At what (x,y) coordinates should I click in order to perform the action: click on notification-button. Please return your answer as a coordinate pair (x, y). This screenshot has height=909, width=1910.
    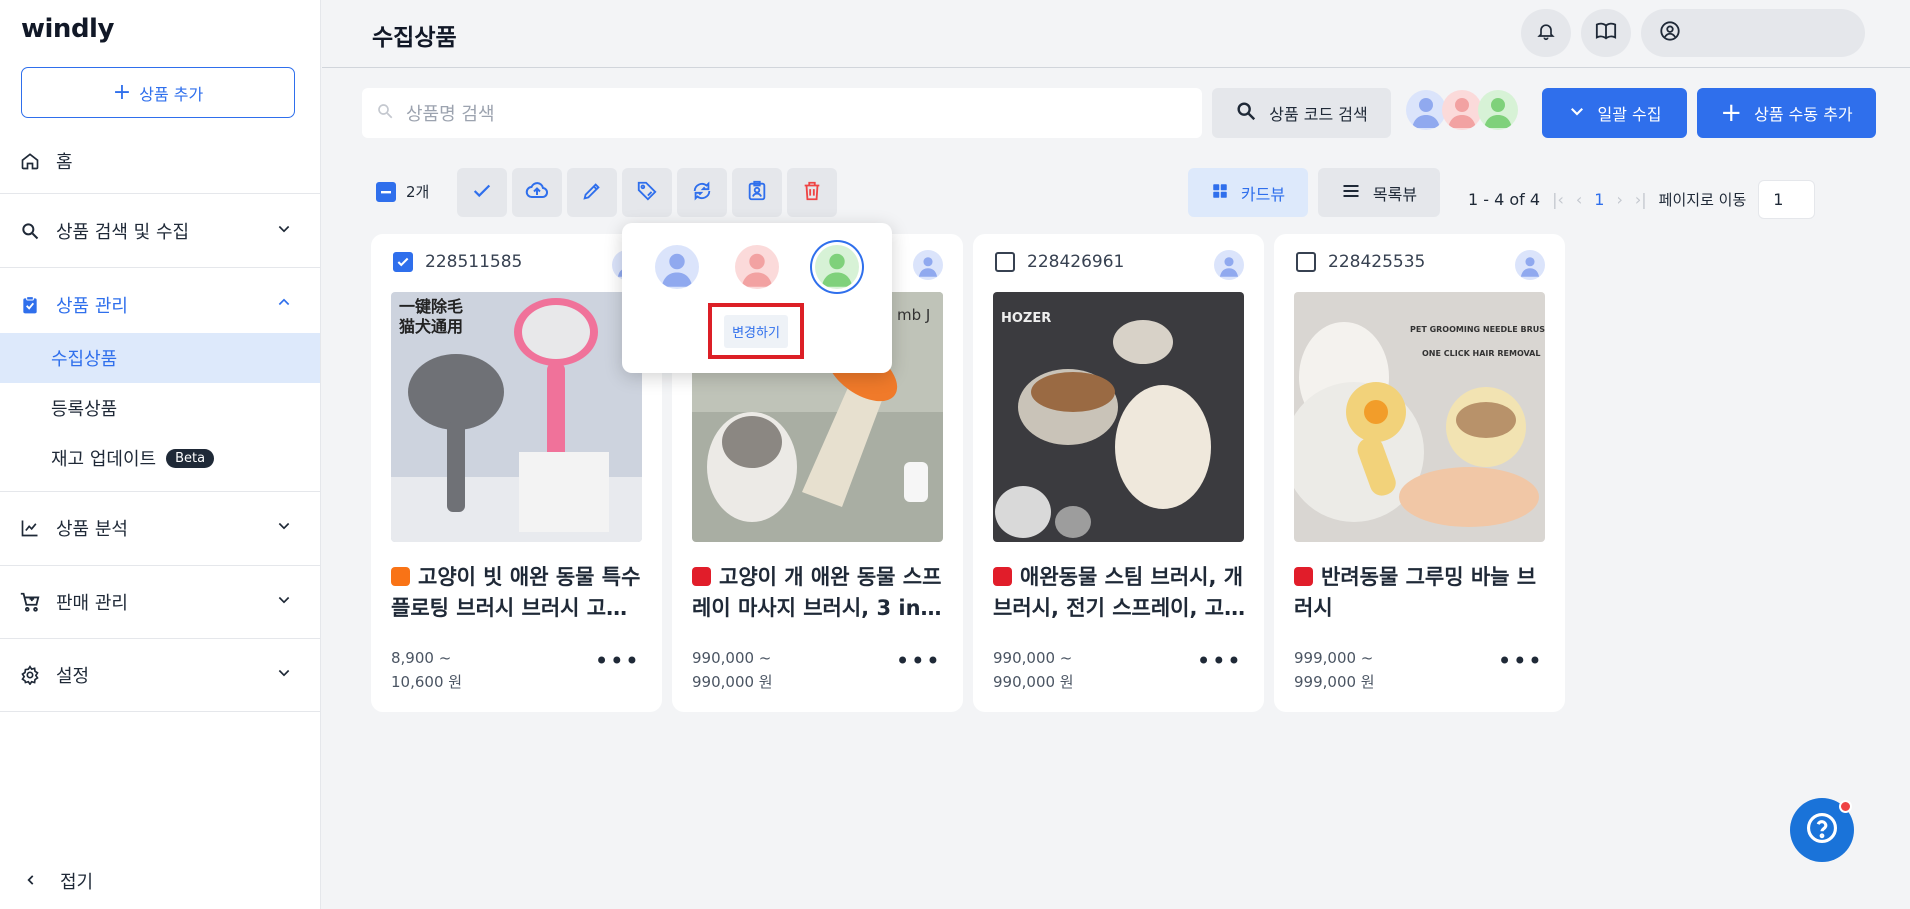
    Looking at the image, I should click on (1546, 33).